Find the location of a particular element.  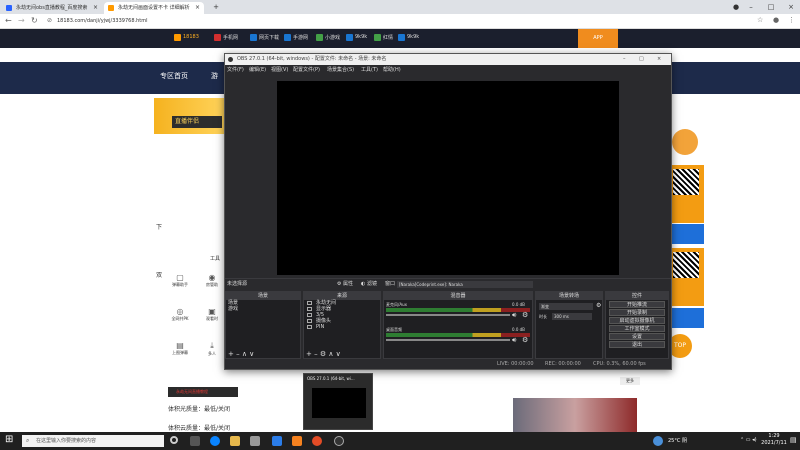

bookmark-item: 网页下载 is located at coordinates (264, 37).